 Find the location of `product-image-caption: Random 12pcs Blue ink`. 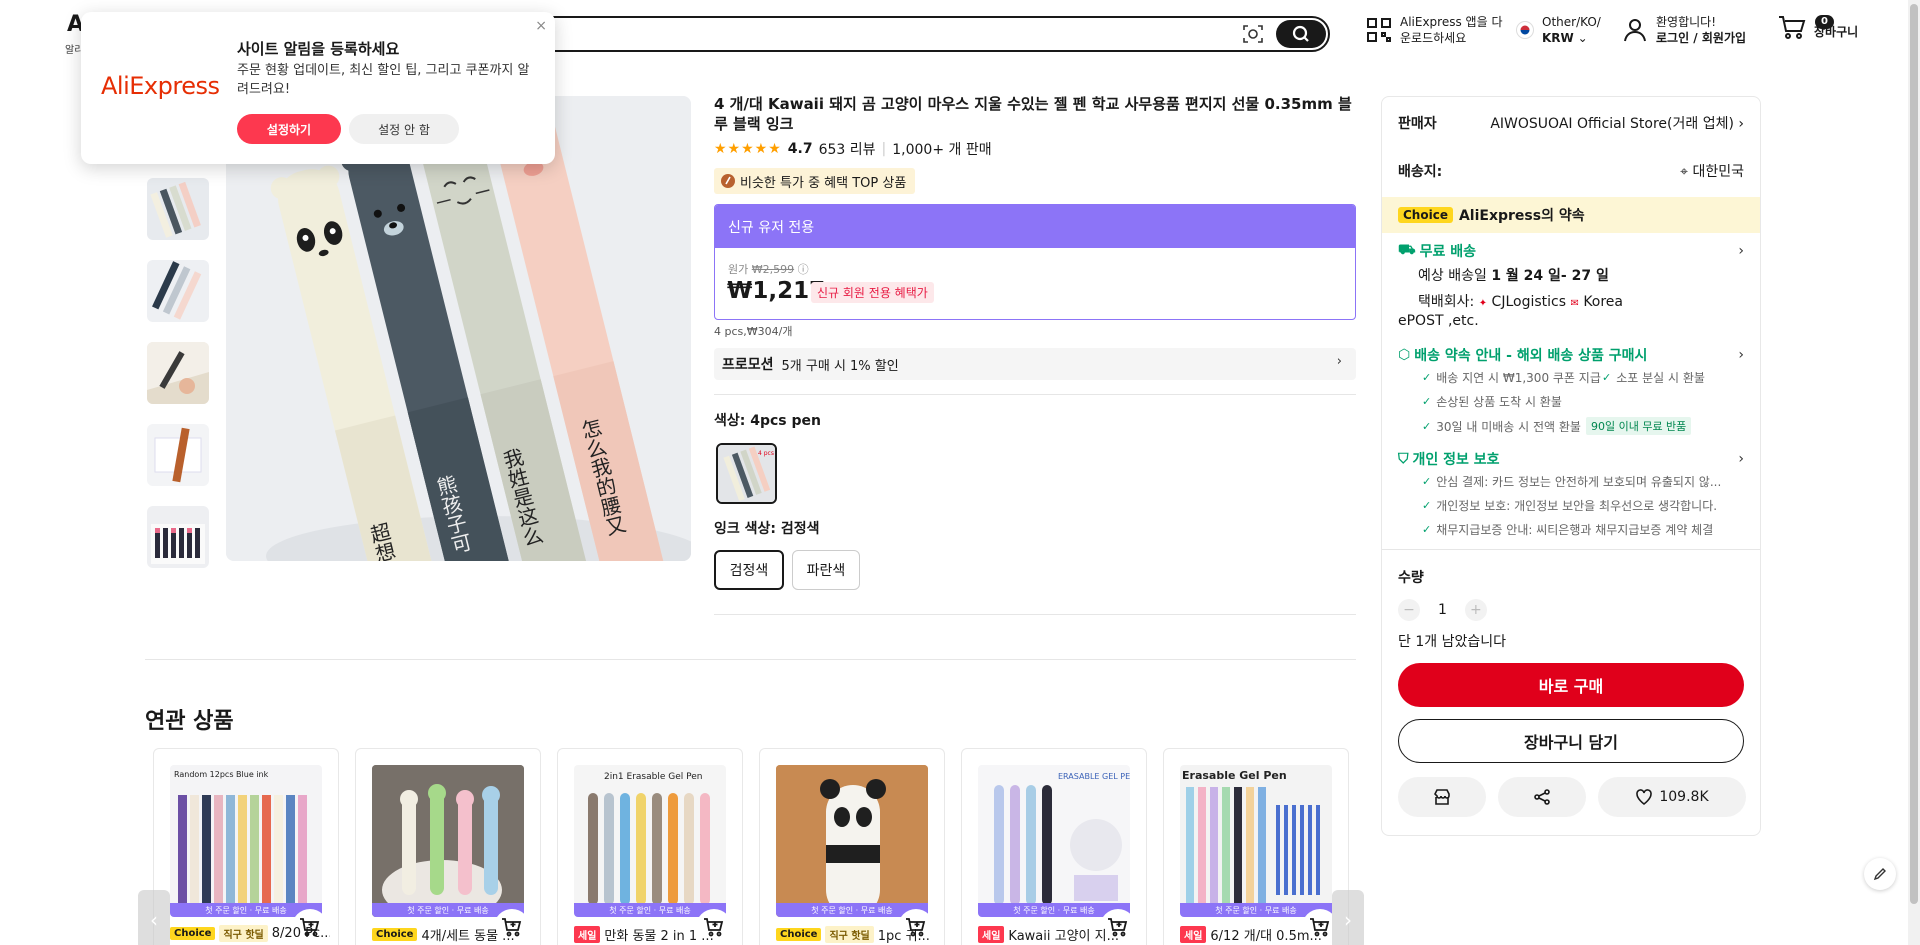

product-image-caption: Random 12pcs Blue ink is located at coordinates (221, 774).